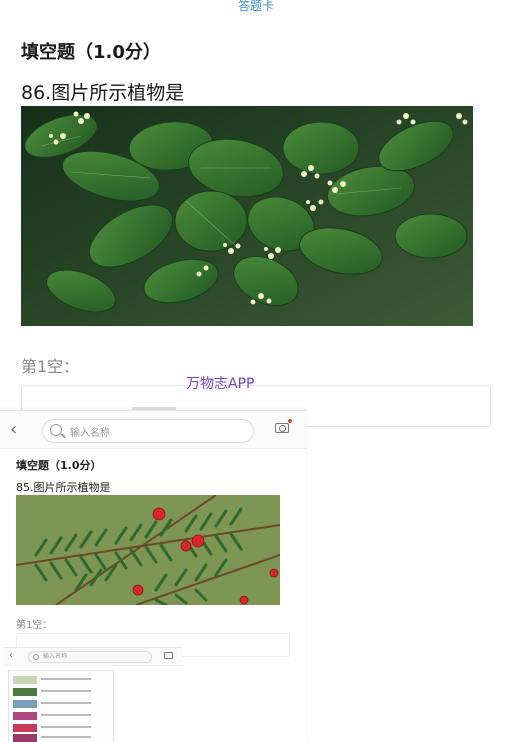 The height and width of the screenshot is (742, 512). I want to click on nested-screenshot-2: ‹ 输入名称, so click(93, 694).